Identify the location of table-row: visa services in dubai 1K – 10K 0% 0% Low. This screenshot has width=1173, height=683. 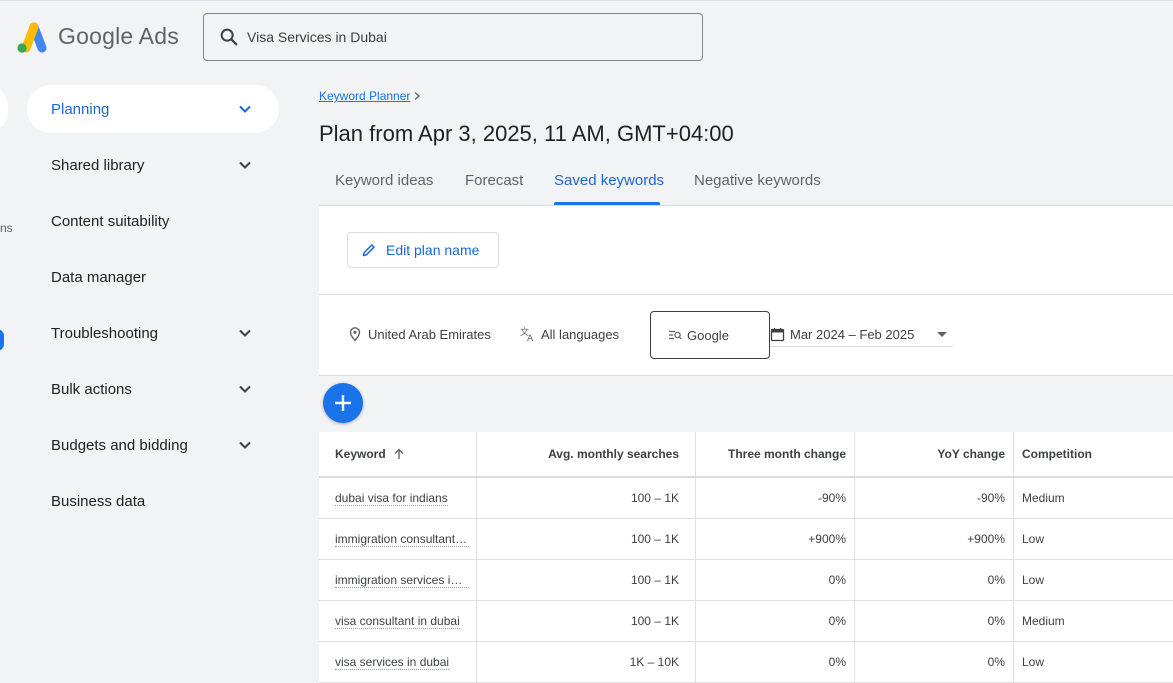
(746, 662).